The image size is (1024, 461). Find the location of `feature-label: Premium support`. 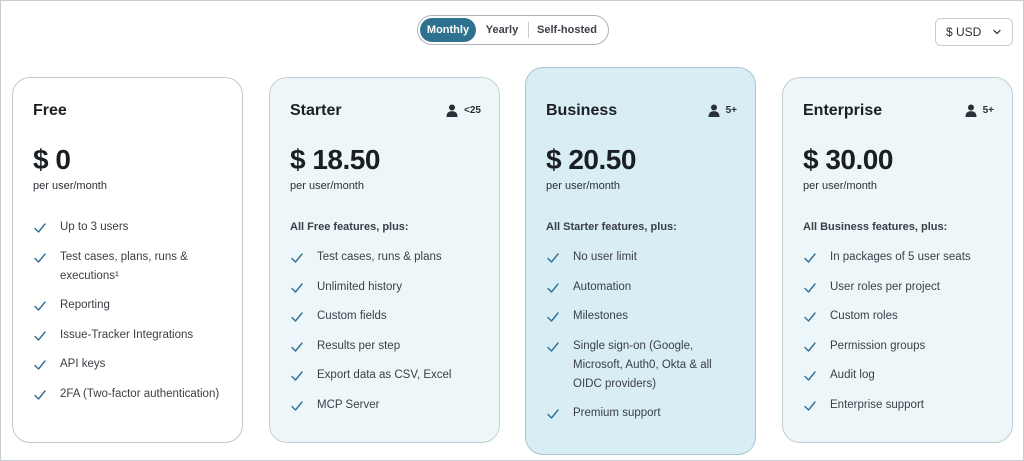

feature-label: Premium support is located at coordinates (617, 413).